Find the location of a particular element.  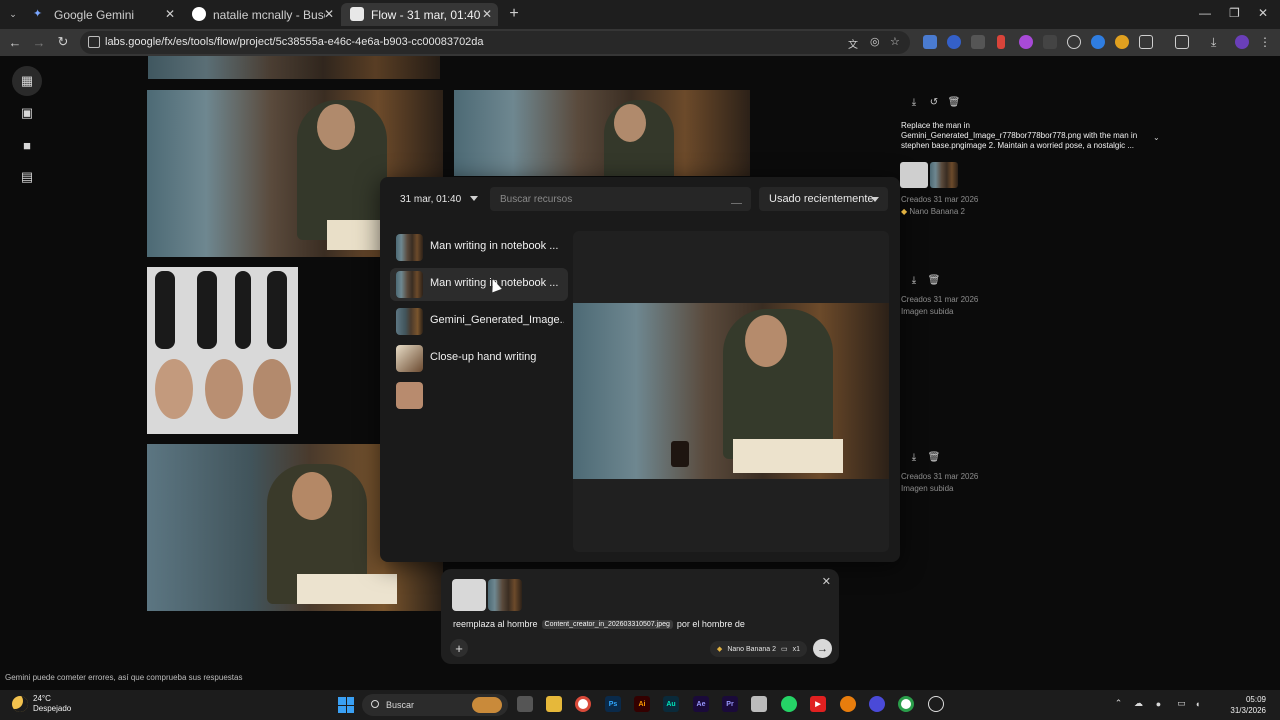

illustrator-icon: Ai is located at coordinates (642, 704).